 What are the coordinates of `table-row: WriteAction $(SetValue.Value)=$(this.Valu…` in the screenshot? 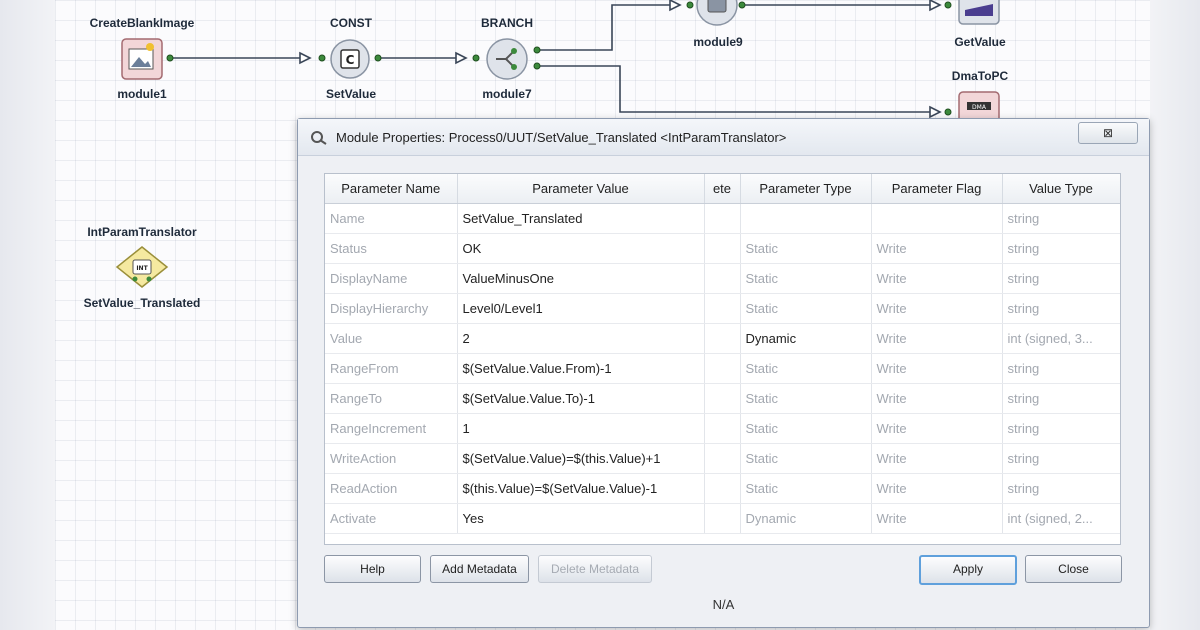 It's located at (722, 458).